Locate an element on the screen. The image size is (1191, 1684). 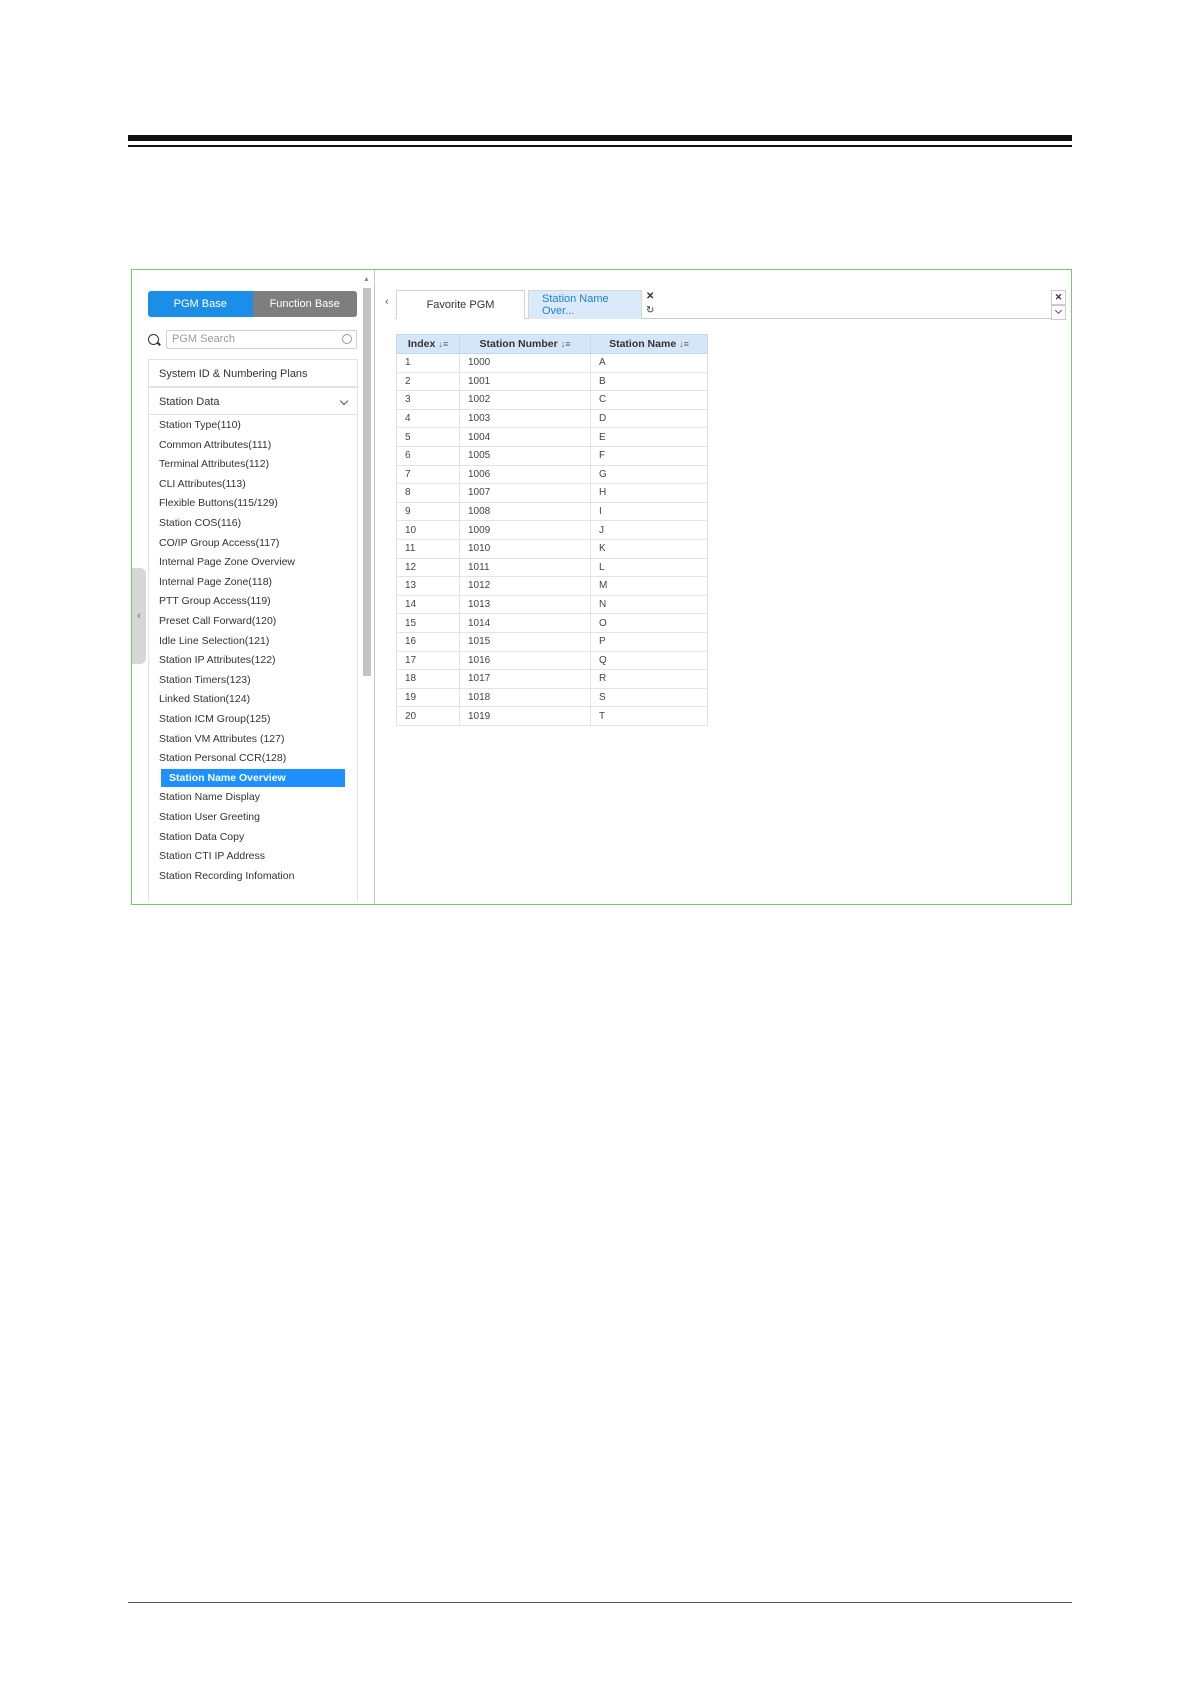
cell-index: 13 is located at coordinates (428, 586).